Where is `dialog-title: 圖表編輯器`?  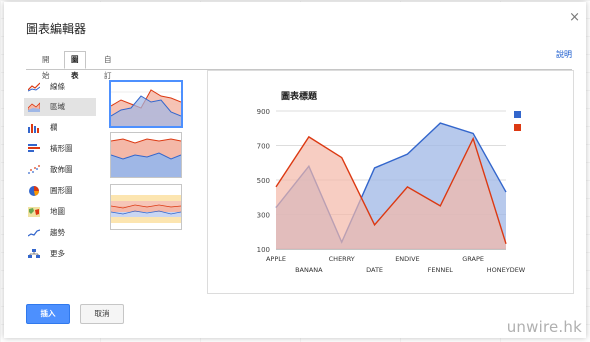 dialog-title: 圖表編輯器 is located at coordinates (56, 29).